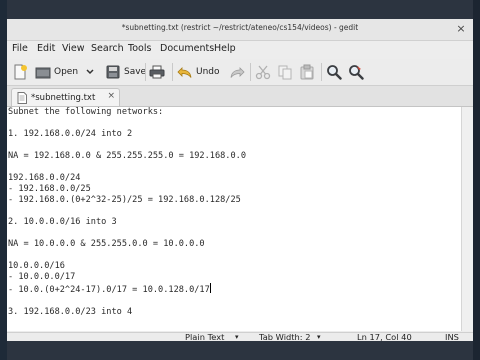  What do you see at coordinates (20, 48) in the screenshot?
I see `menu-file: File` at bounding box center [20, 48].